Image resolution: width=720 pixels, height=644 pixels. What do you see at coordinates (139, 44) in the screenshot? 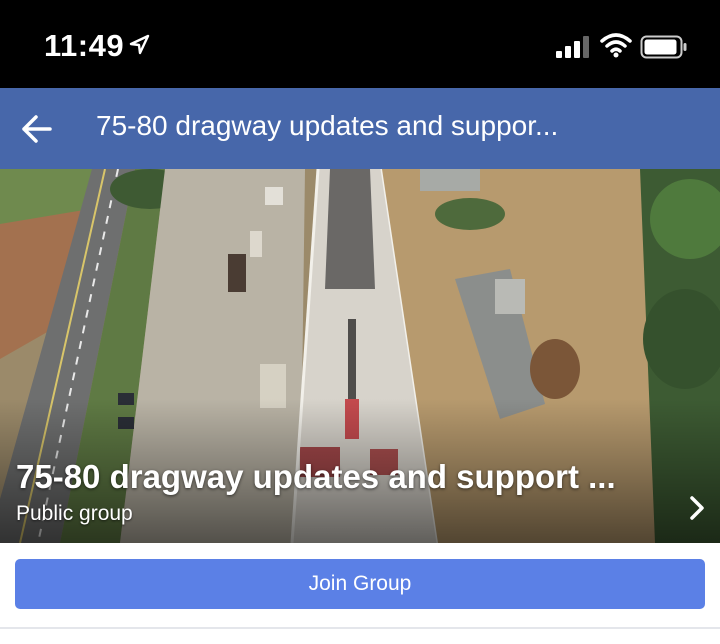
I see `location-arrow-icon` at bounding box center [139, 44].